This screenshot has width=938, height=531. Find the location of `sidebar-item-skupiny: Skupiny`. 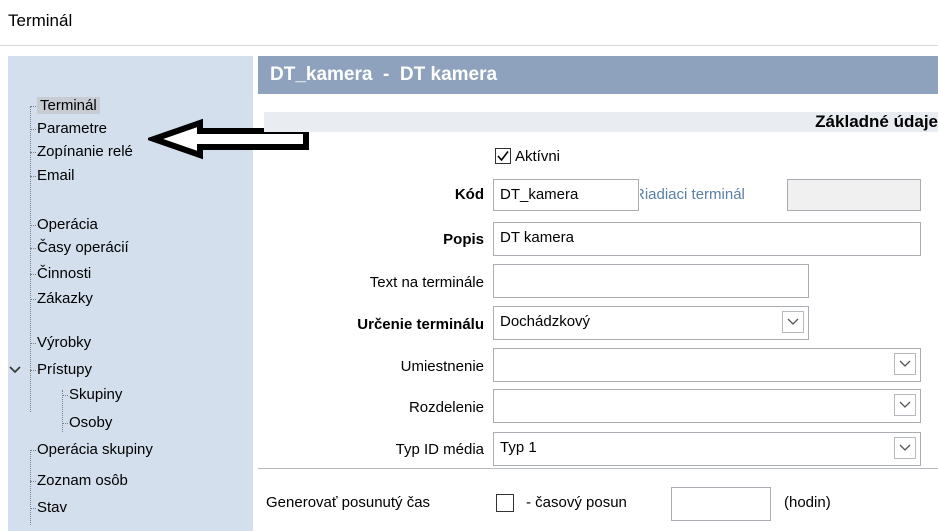

sidebar-item-skupiny: Skupiny is located at coordinates (92, 395).